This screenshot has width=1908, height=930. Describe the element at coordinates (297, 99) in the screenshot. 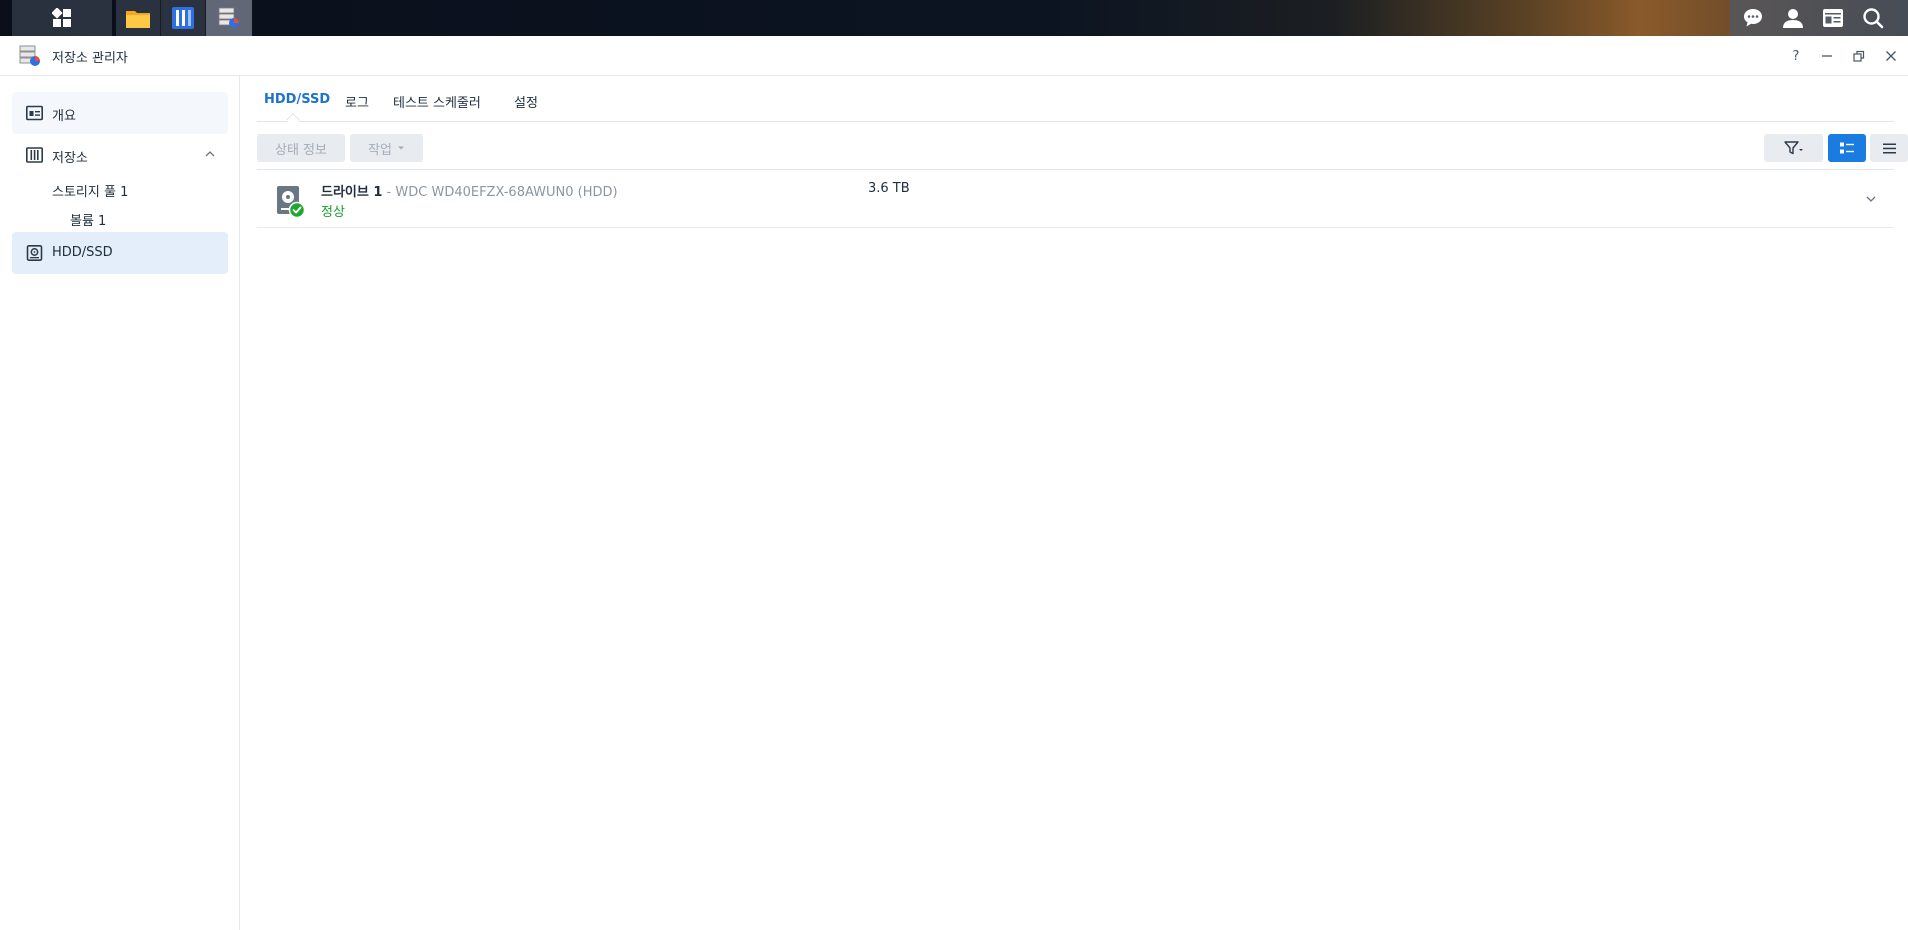

I see `tab-hdd-ssd: HDD/SSD` at that location.